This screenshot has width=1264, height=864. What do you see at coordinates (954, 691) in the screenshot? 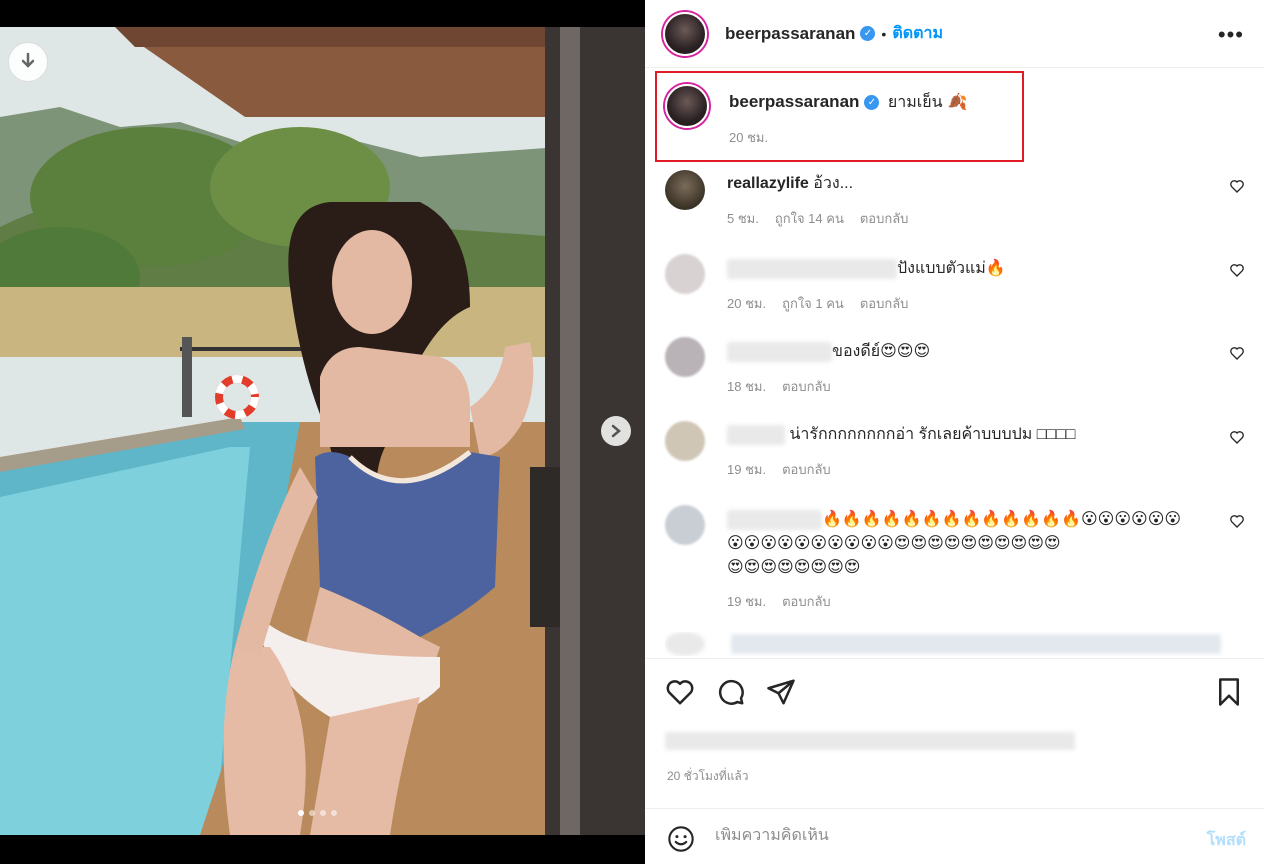
I see `action-bar` at bounding box center [954, 691].